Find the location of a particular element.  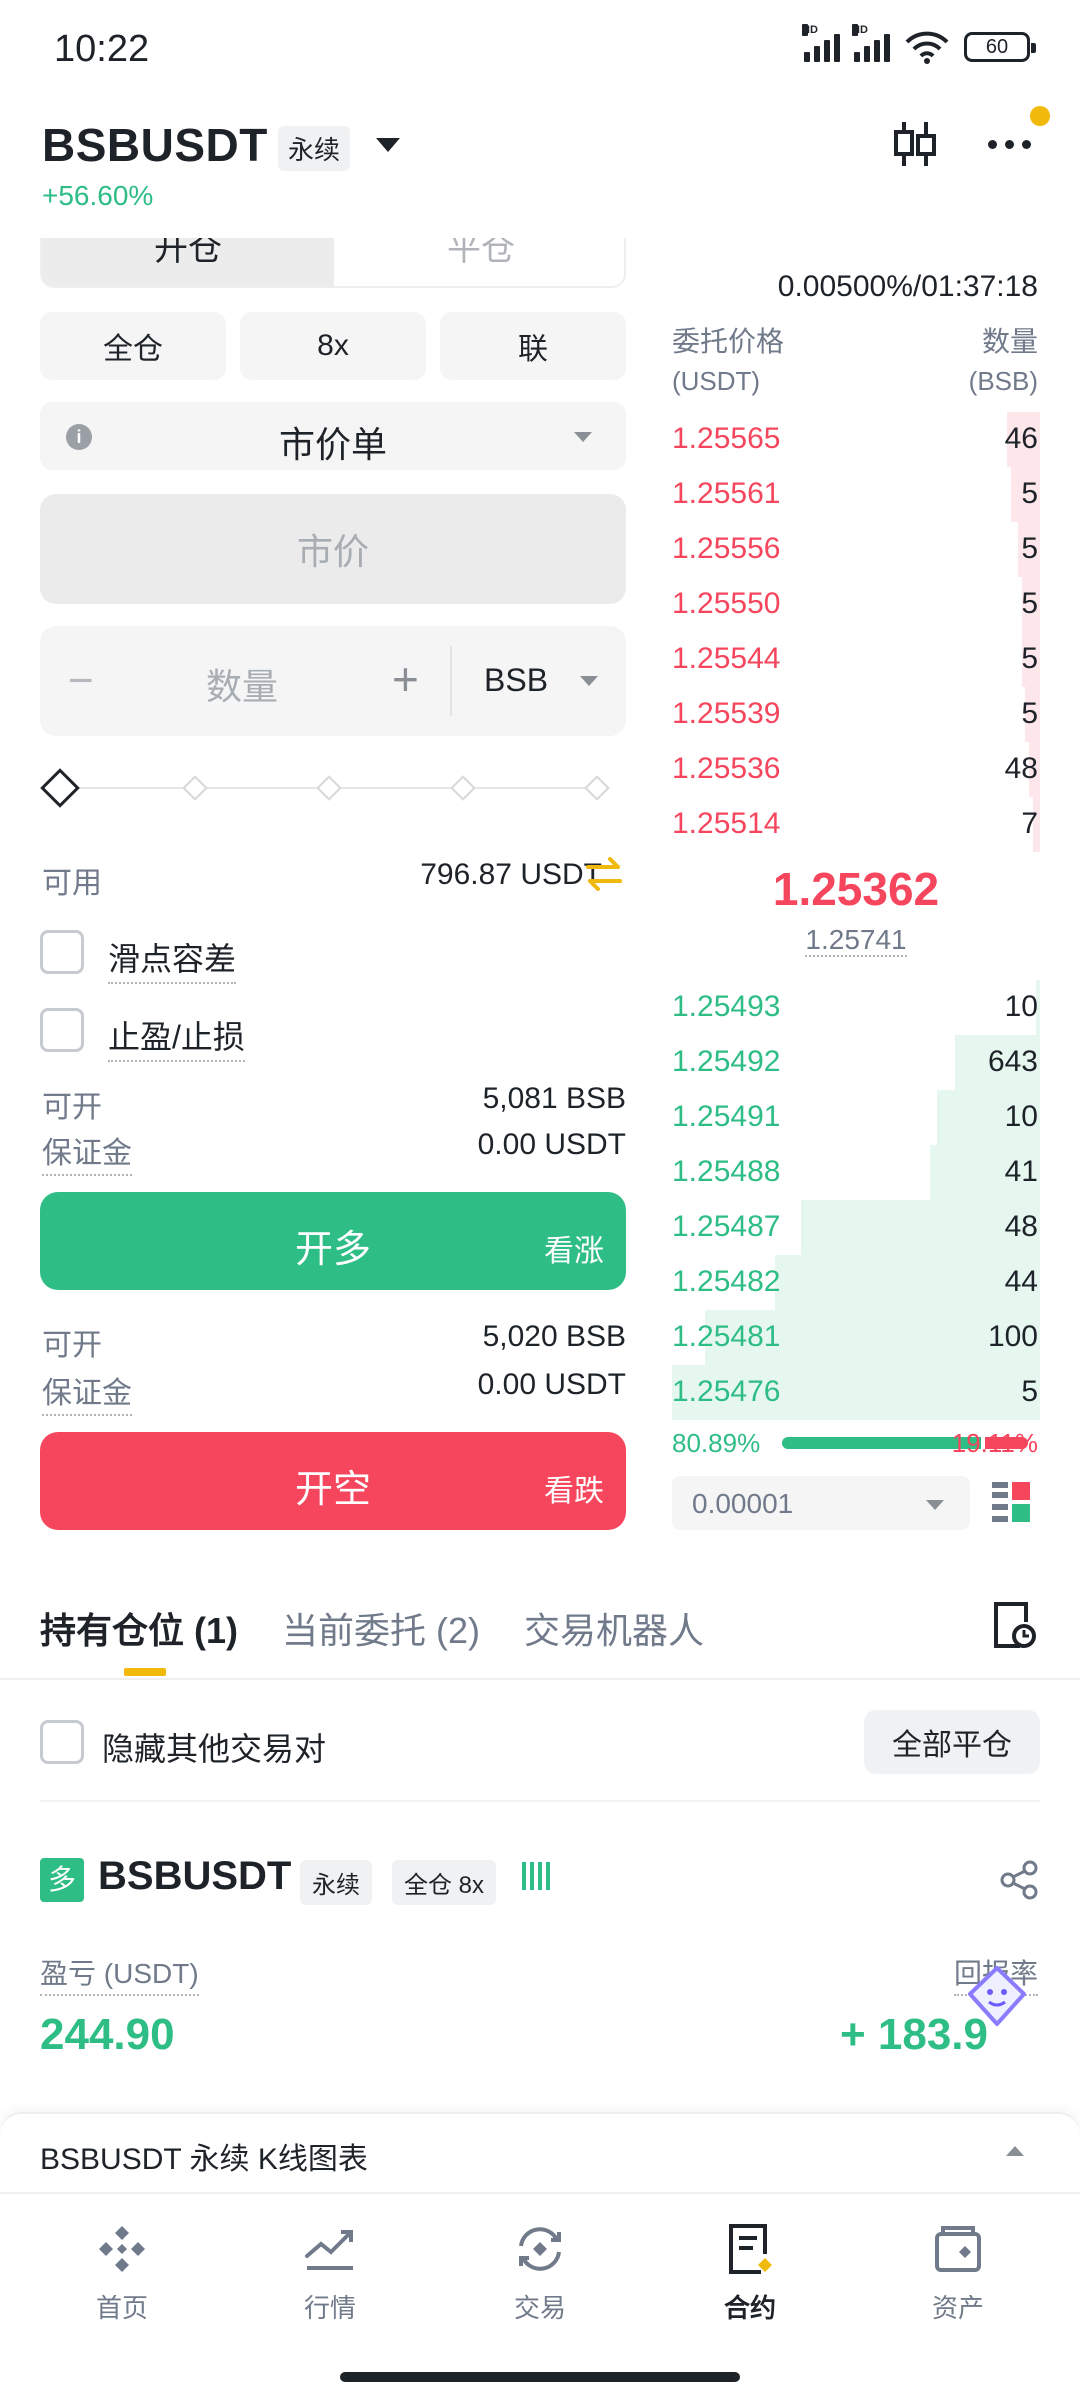

bid-row: 1.25476 5 is located at coordinates (856, 1392).